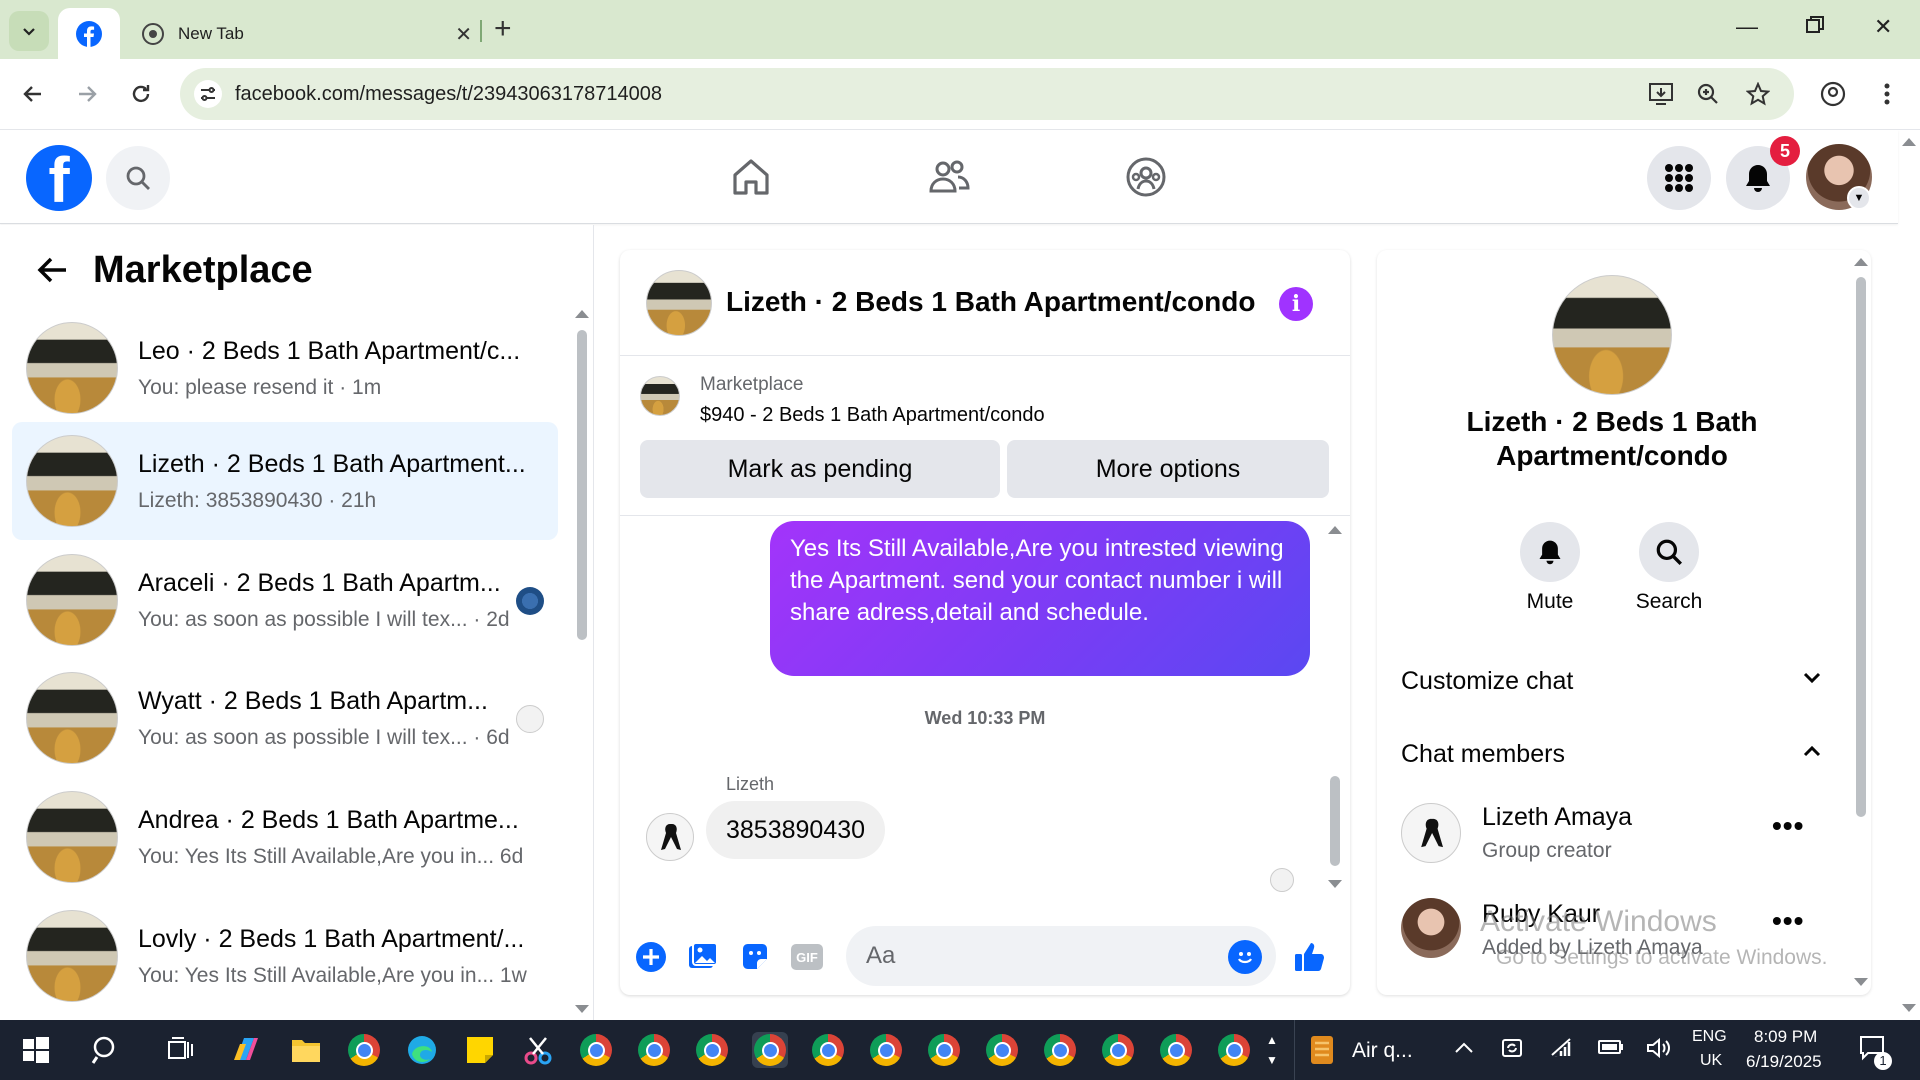  Describe the element at coordinates (503, 29) in the screenshot. I see `new-tab-button: +` at that location.